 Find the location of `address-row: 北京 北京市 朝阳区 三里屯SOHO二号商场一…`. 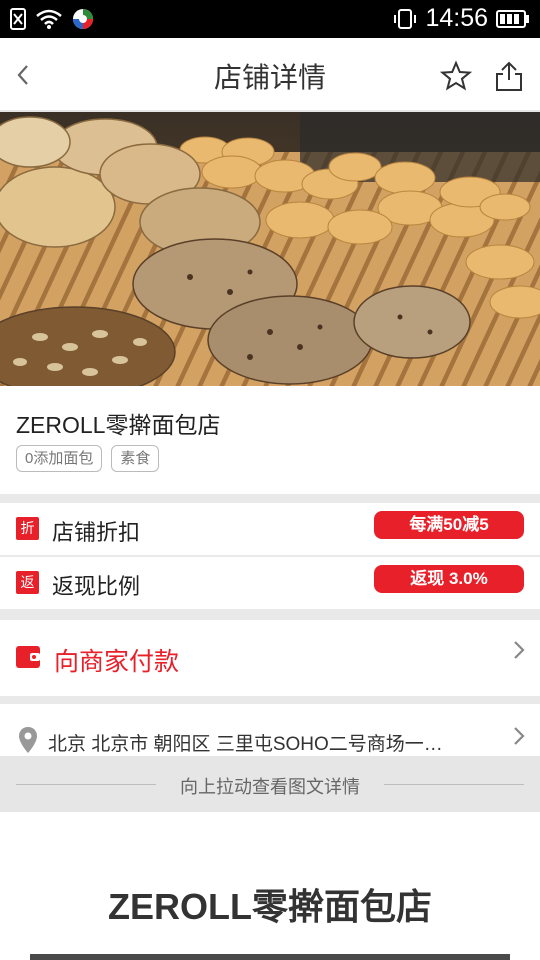

address-row: 北京 北京市 朝阳区 三里屯SOHO二号商场一… is located at coordinates (270, 730).